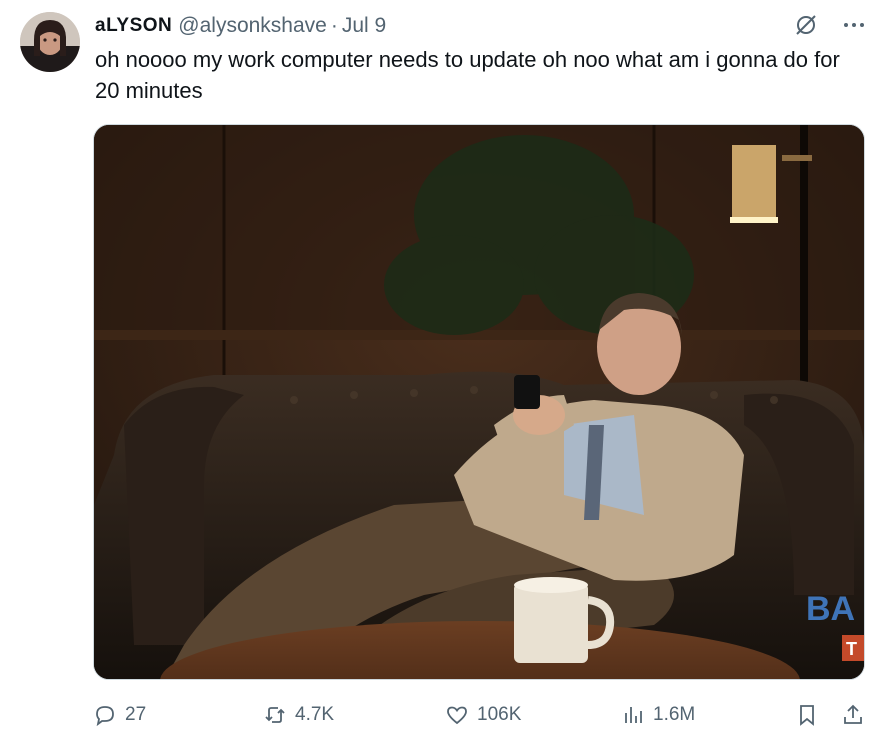 The width and height of the screenshot is (887, 743). Describe the element at coordinates (854, 25) in the screenshot. I see `more-icon` at that location.